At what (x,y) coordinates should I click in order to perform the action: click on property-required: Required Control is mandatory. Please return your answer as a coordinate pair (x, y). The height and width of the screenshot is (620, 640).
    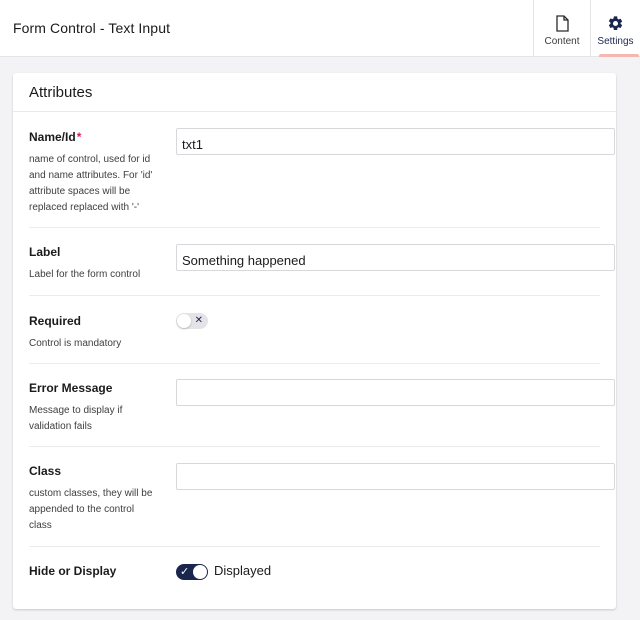
    Looking at the image, I should click on (314, 339).